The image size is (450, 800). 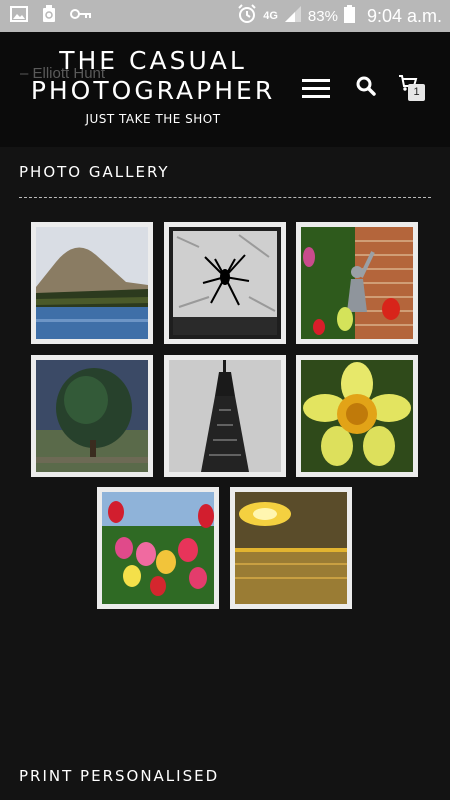 I want to click on alarm-icon, so click(x=247, y=16).